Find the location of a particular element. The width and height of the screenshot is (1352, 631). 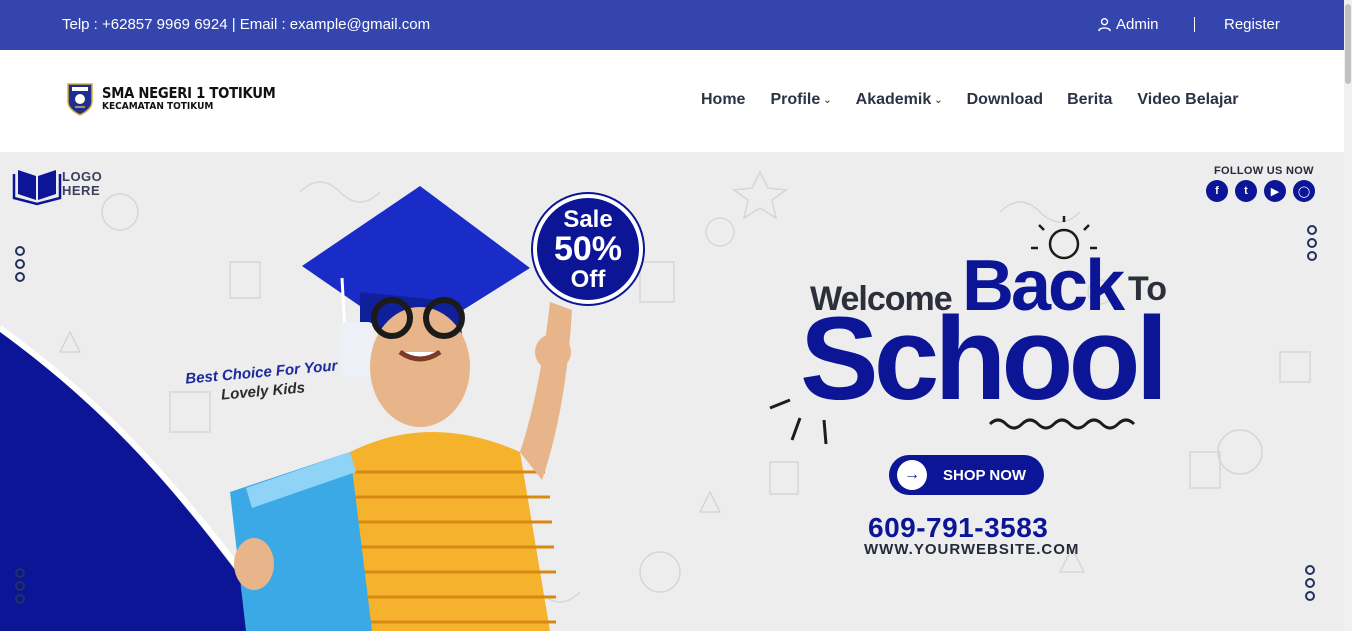

page-scrollbar is located at coordinates (1348, 315).